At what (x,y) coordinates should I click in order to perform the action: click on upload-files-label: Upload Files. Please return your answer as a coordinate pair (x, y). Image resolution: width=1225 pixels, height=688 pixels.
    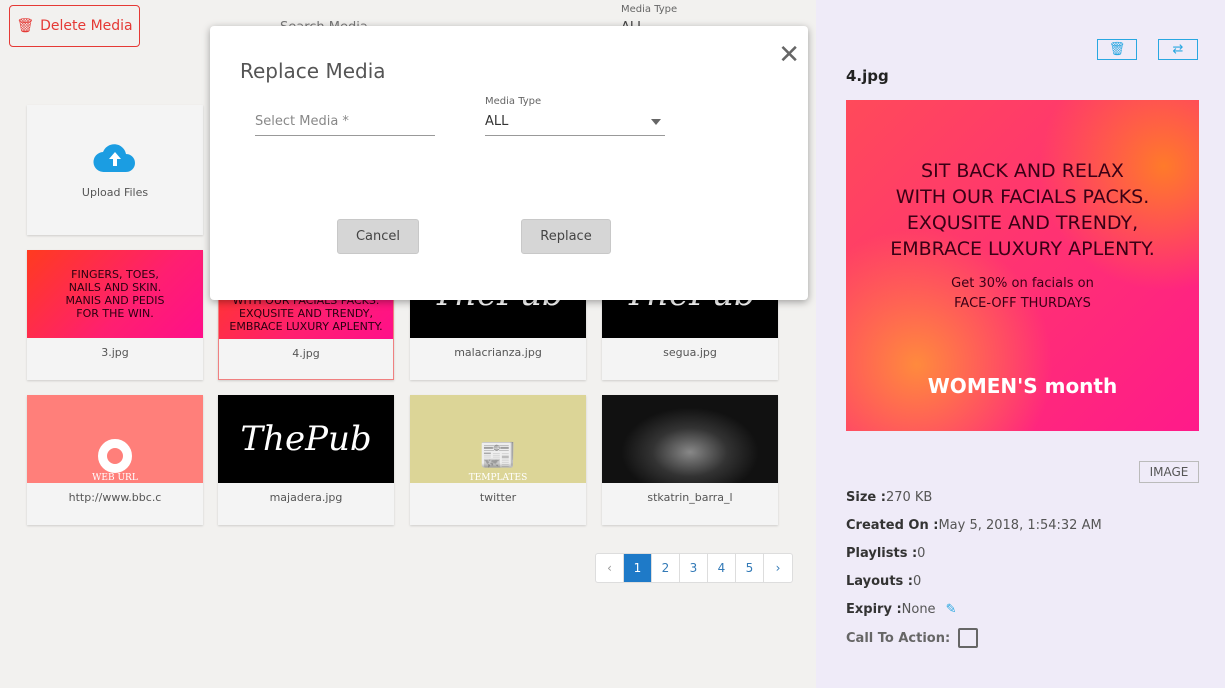
    Looking at the image, I should click on (115, 192).